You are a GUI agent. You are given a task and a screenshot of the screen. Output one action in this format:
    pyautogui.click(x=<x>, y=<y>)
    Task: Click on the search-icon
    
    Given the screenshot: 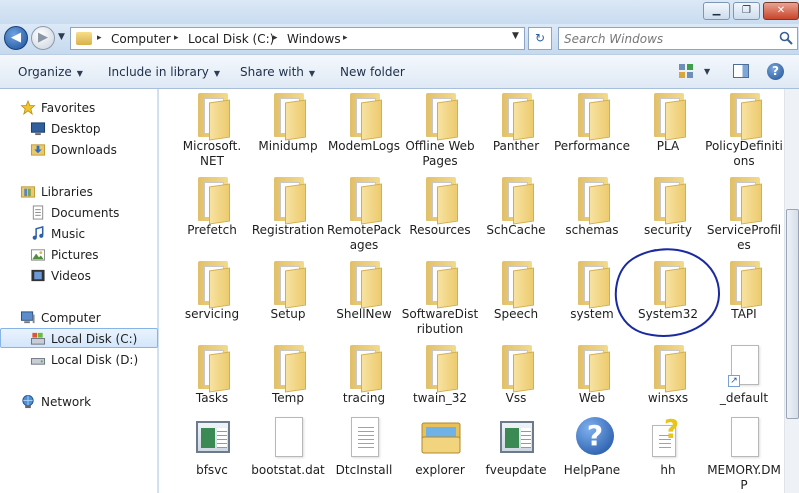 What is the action you would take?
    pyautogui.click(x=786, y=38)
    